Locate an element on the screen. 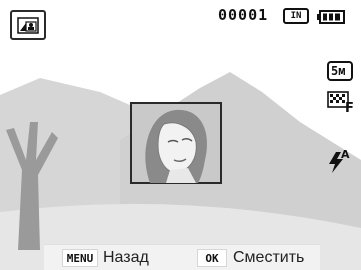  flash-auto-icon: A is located at coordinates (341, 162).